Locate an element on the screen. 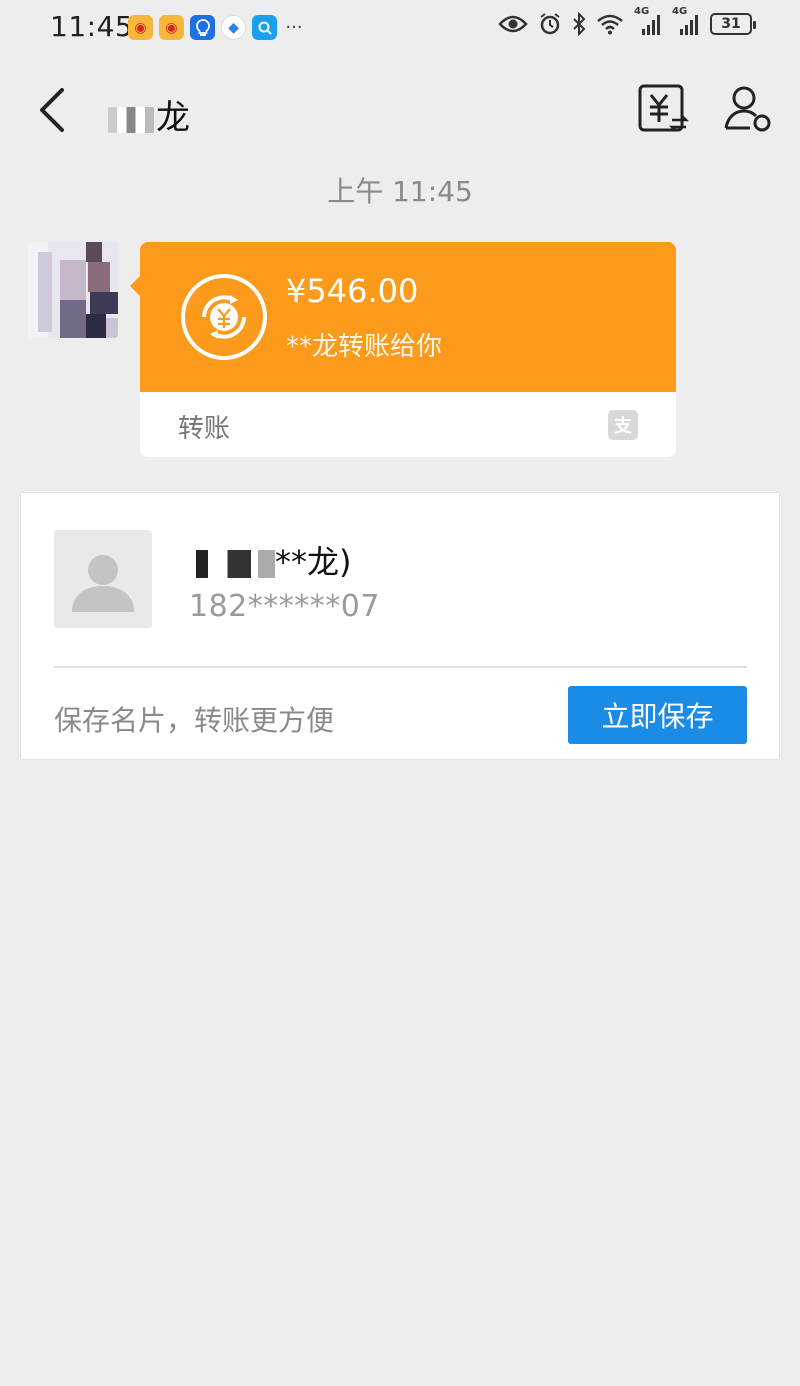 This screenshot has width=800, height=1386. vpn-icon: ◆ is located at coordinates (233, 27).